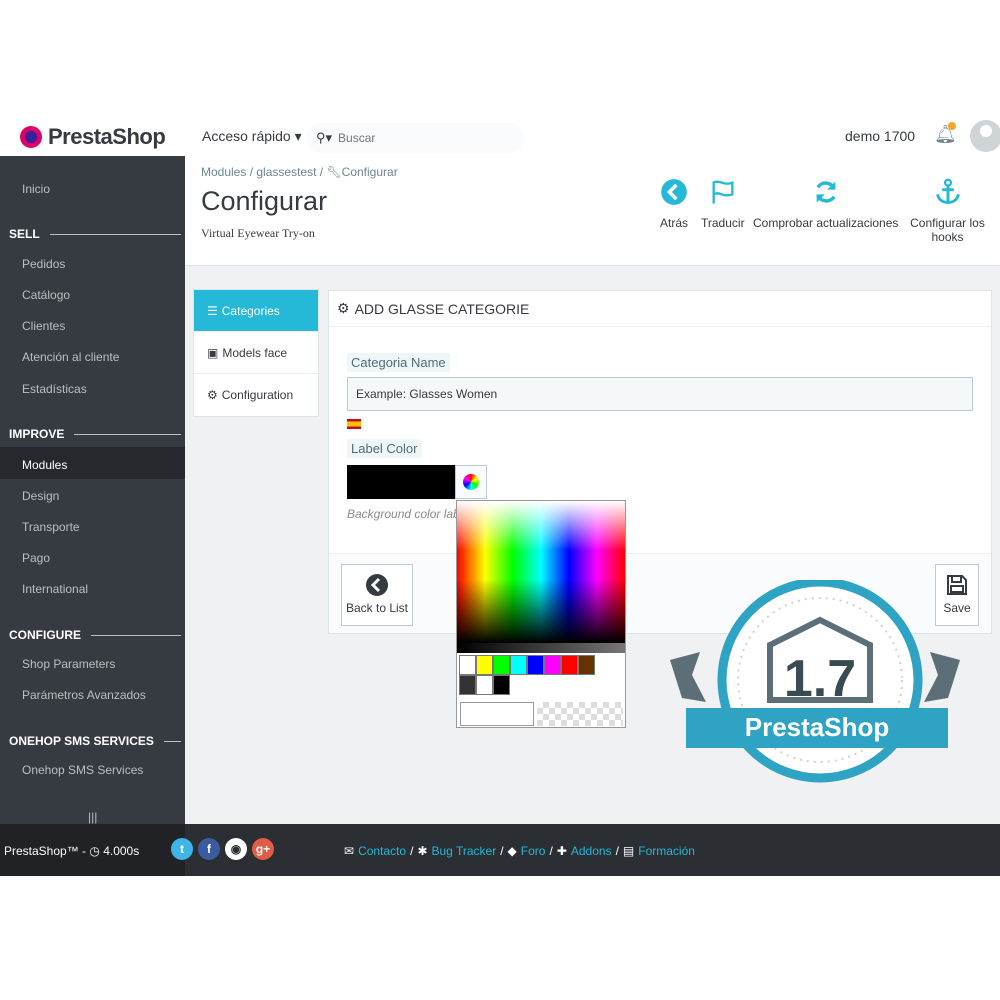  I want to click on gear-icon: ⚙, so click(212, 395).